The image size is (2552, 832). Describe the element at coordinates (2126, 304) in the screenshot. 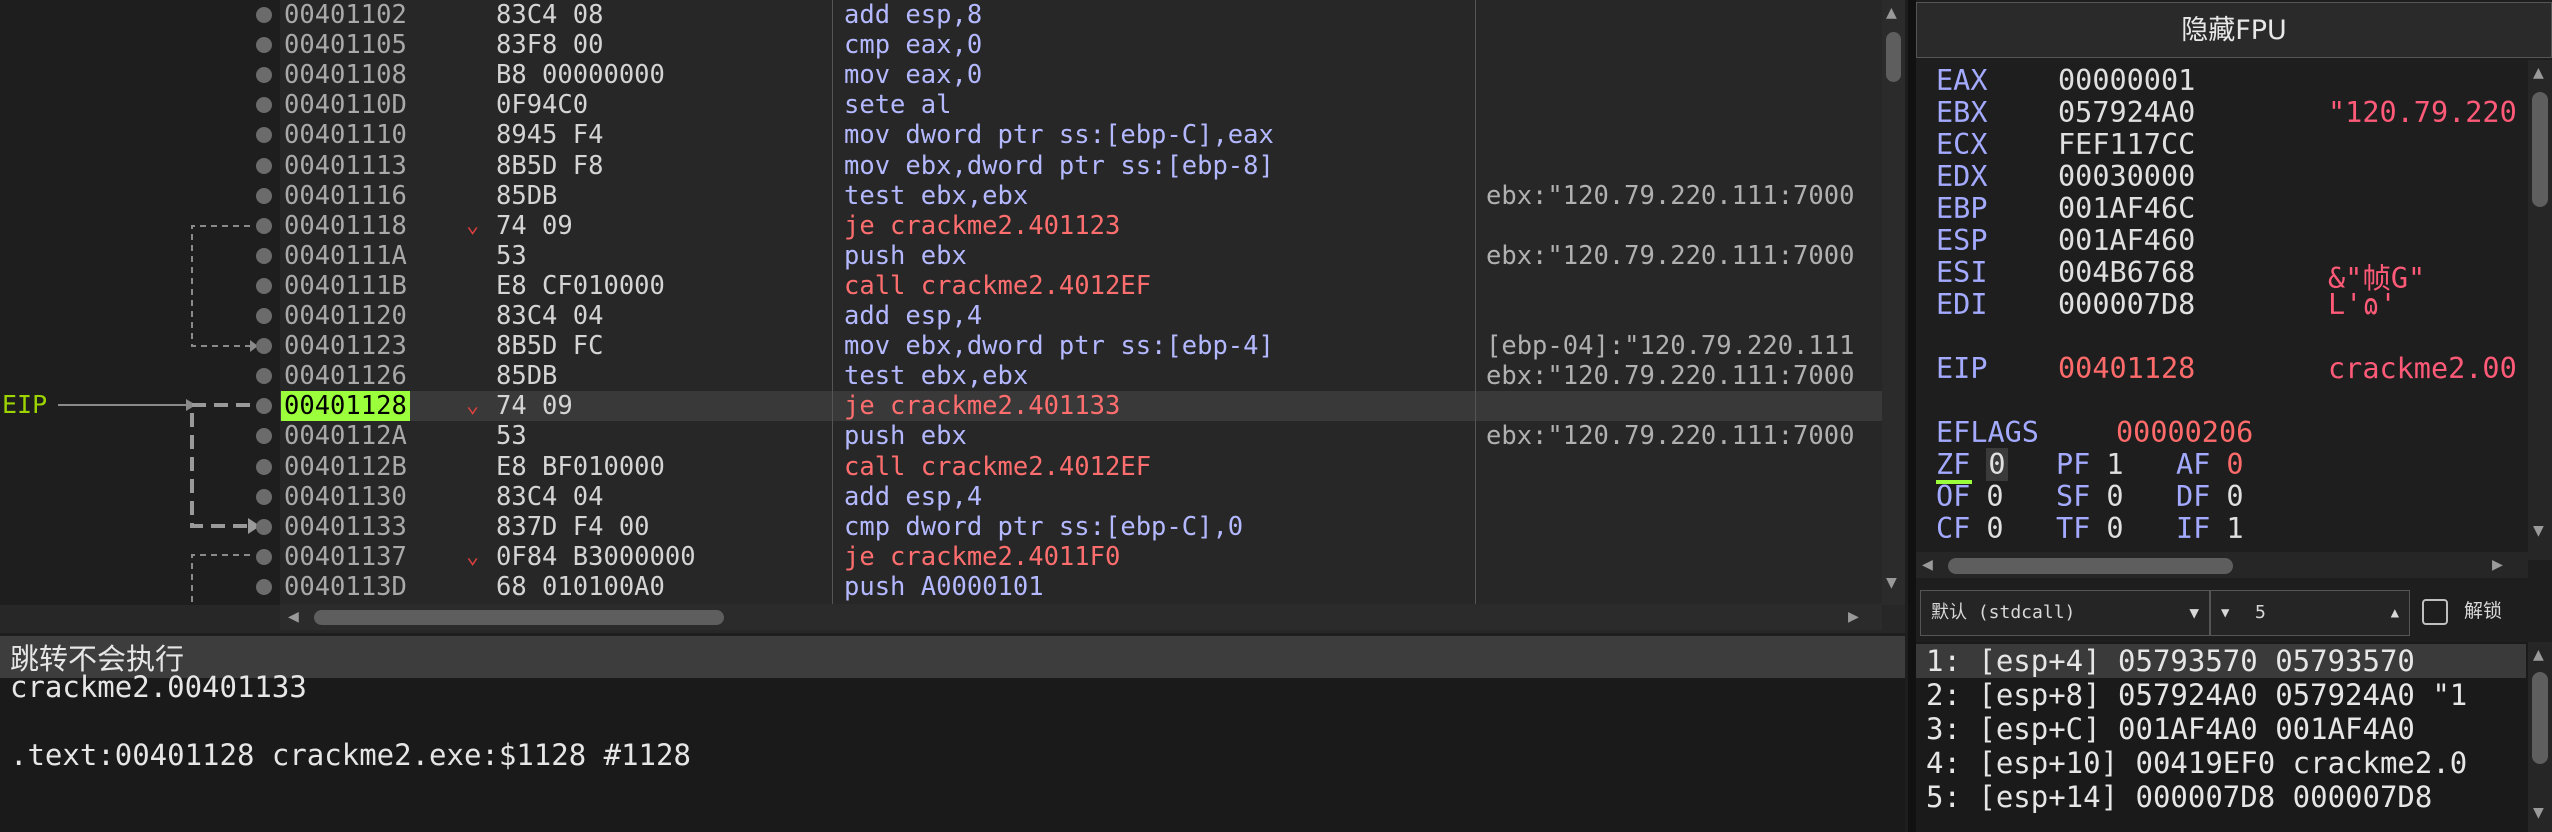

I see `register-value: 000007D8` at that location.